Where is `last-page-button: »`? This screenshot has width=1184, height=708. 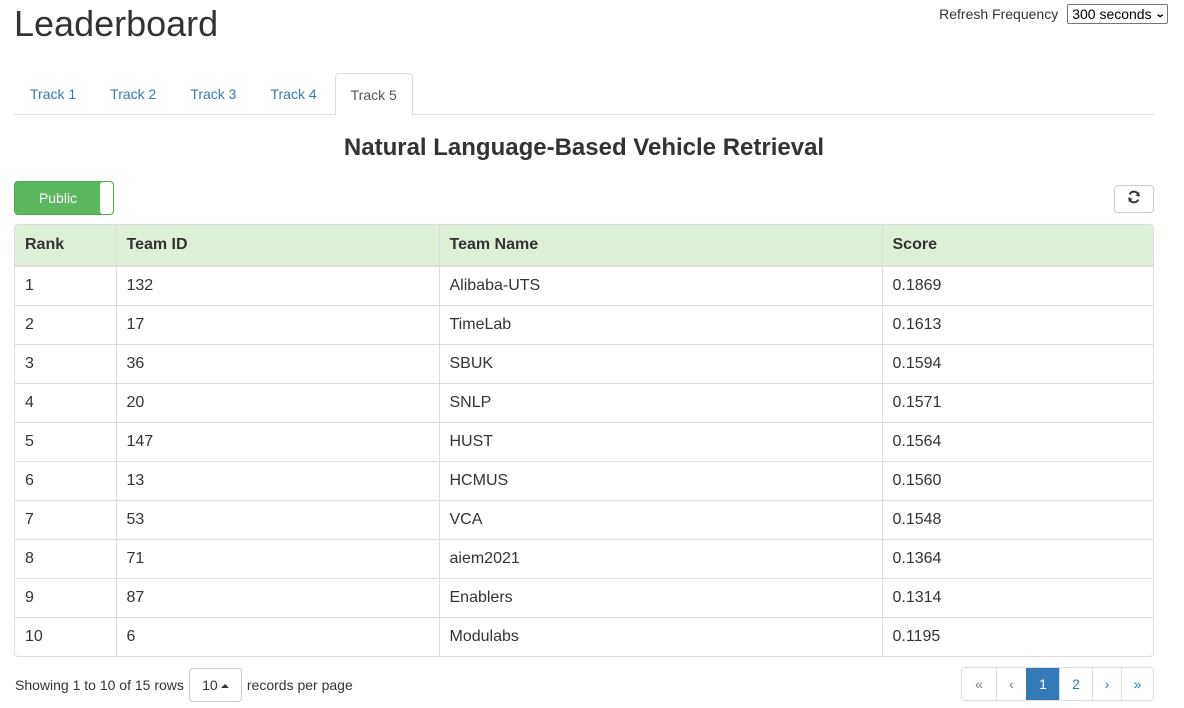 last-page-button: » is located at coordinates (1137, 684).